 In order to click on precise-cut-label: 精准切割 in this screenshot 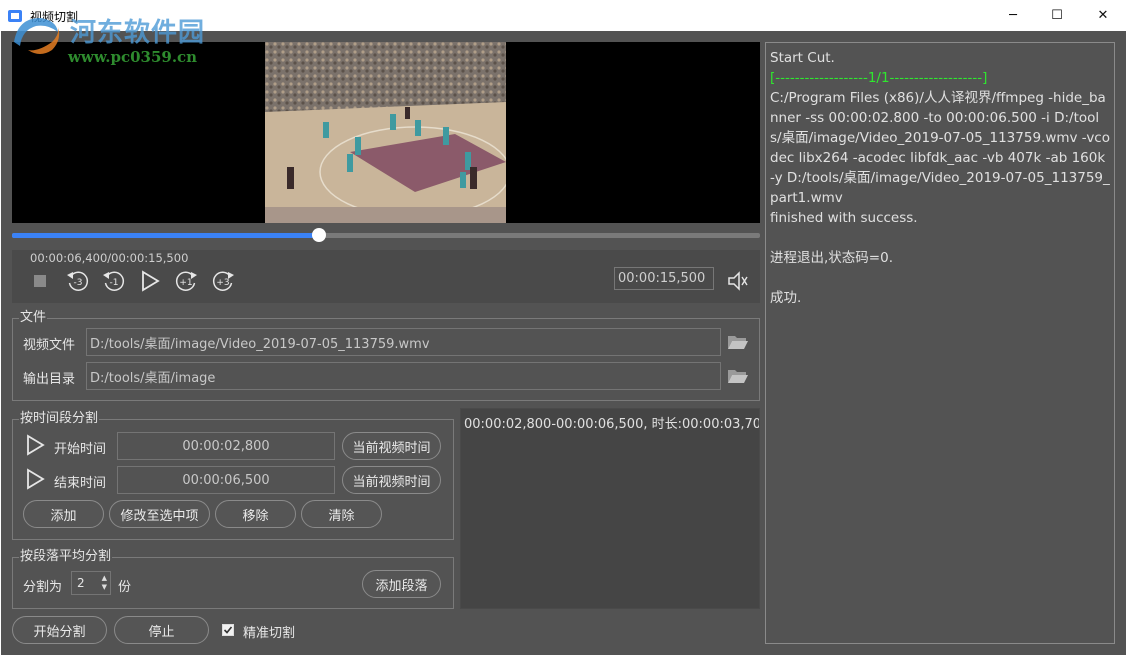, I will do `click(269, 633)`.